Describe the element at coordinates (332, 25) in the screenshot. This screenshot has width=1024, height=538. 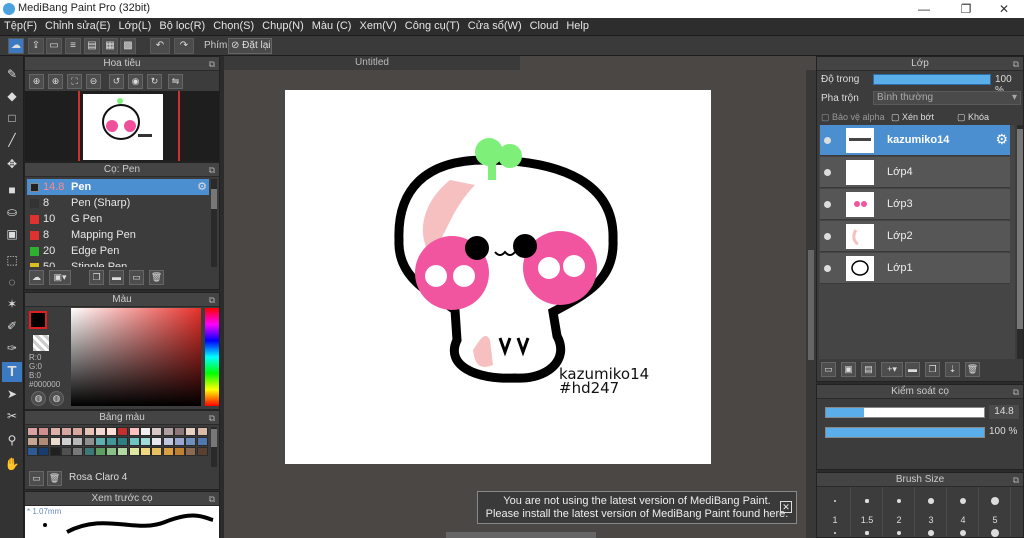
I see `menu-color: Màu (C)` at that location.